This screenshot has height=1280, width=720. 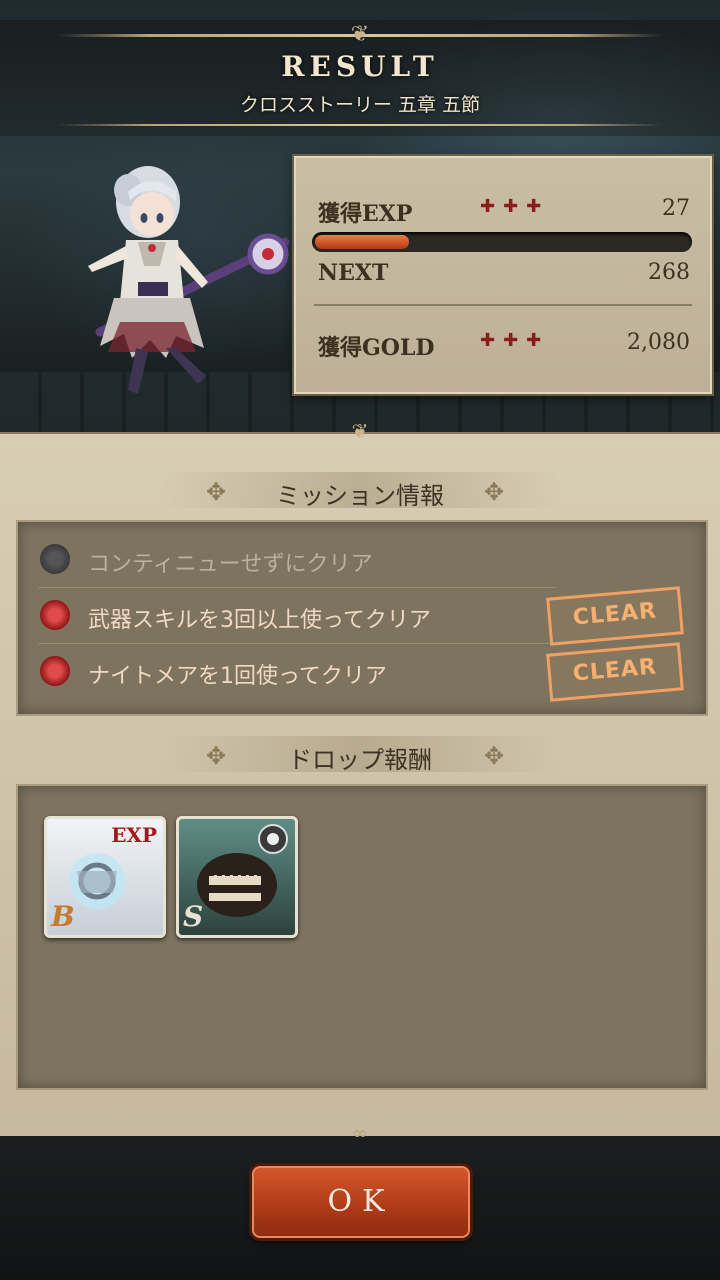 I want to click on drop-section-header: ✥ ドロップ報酬 ✥, so click(x=360, y=754).